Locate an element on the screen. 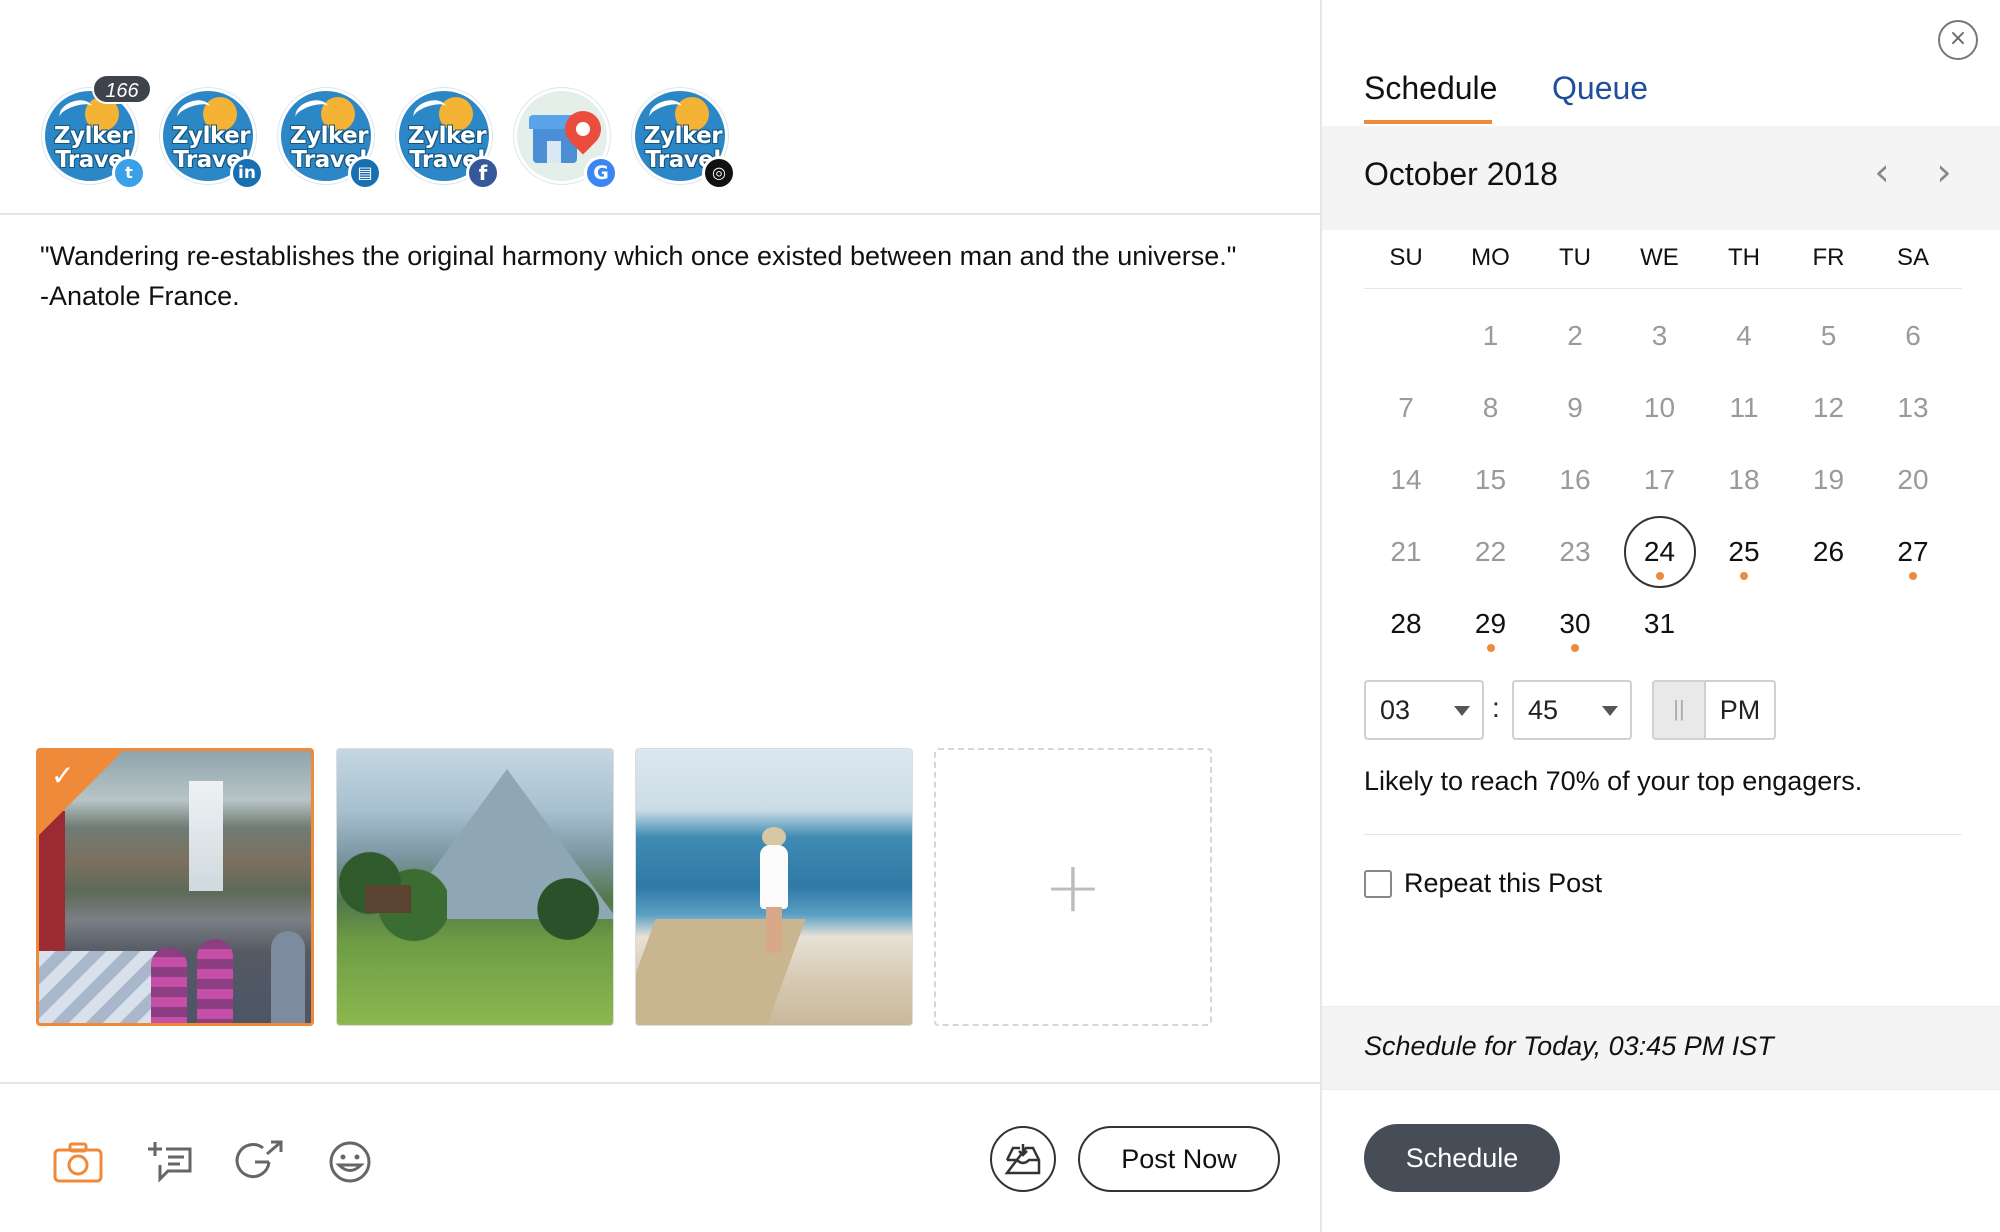  calendar-day-number: 11 is located at coordinates (1744, 407).